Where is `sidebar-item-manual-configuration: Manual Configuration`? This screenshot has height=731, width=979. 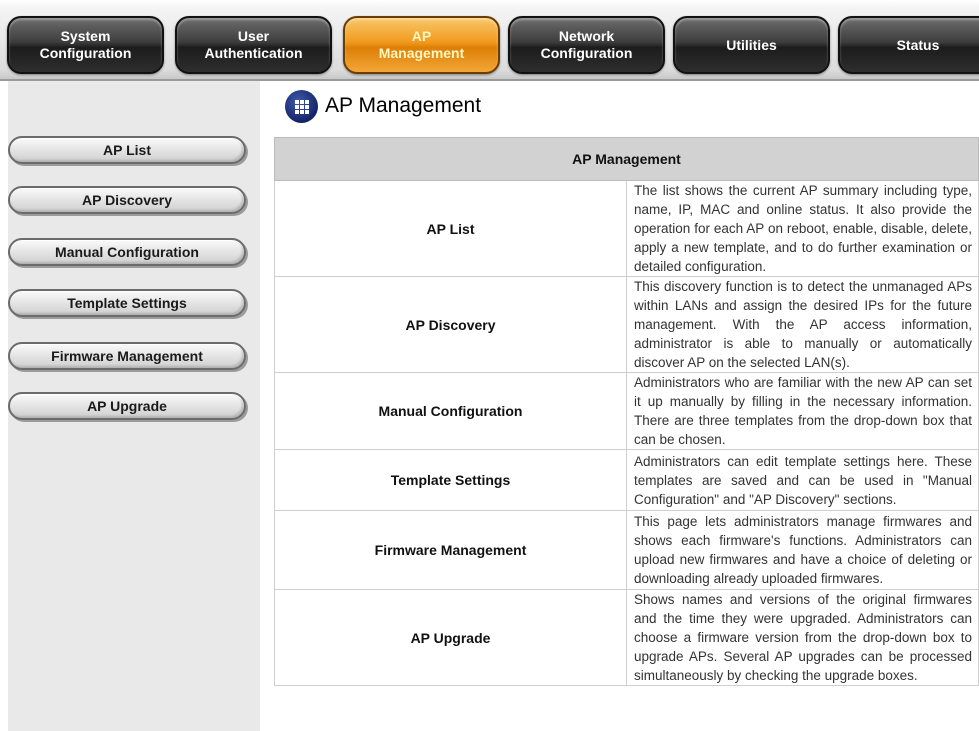
sidebar-item-manual-configuration: Manual Configuration is located at coordinates (127, 252).